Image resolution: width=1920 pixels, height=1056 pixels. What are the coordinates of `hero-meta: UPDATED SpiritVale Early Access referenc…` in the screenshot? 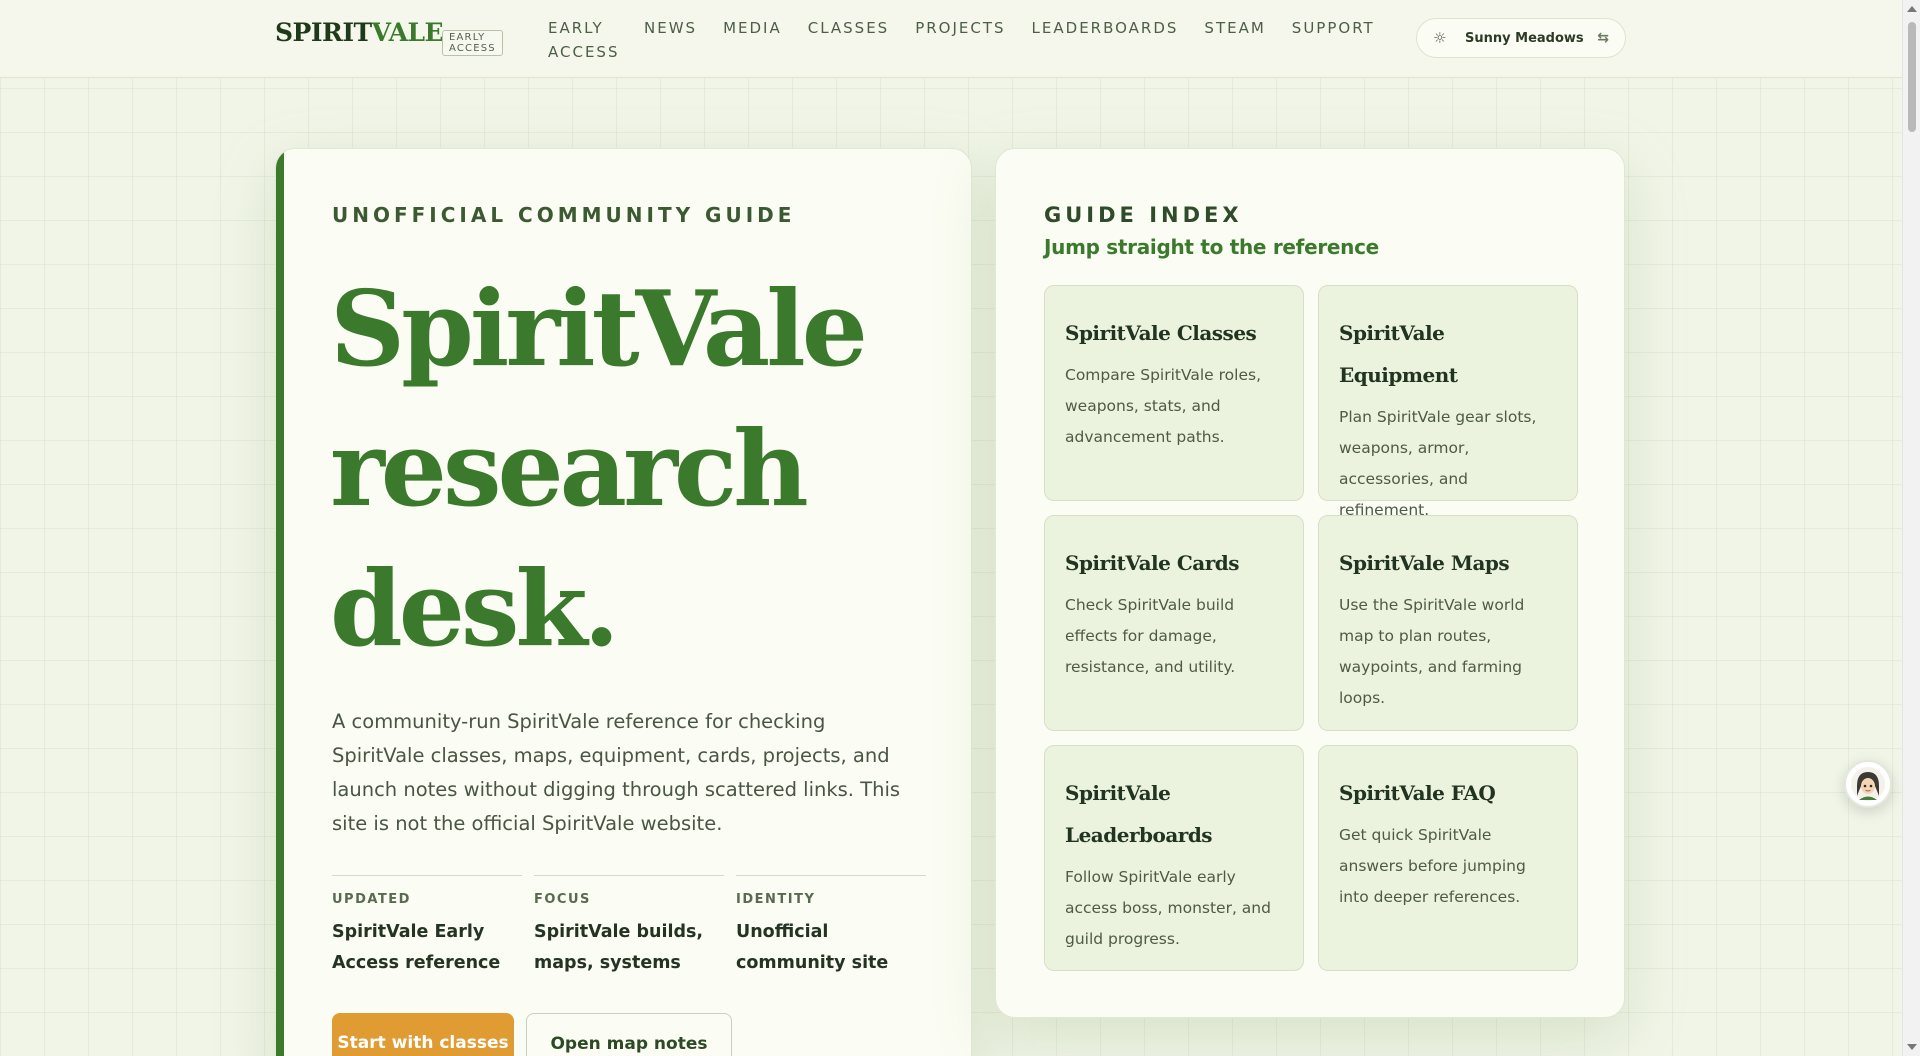 It's located at (629, 927).